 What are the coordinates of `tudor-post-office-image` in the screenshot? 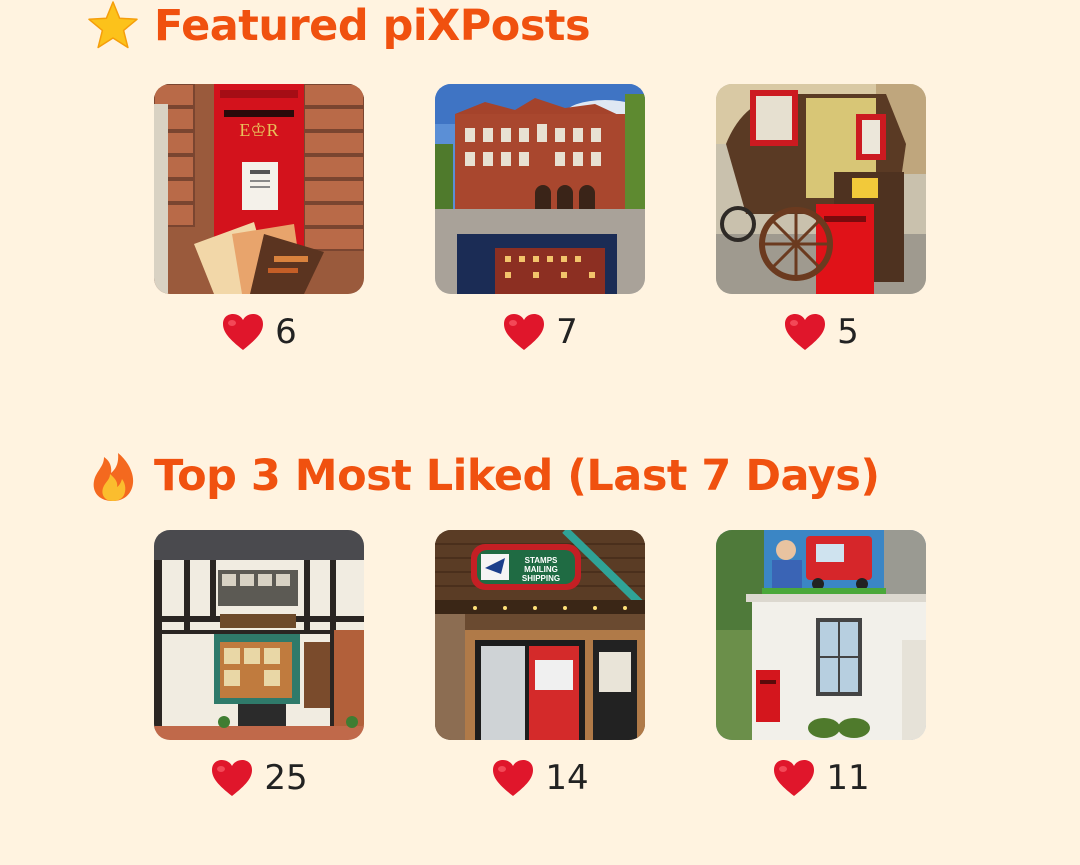 It's located at (259, 635).